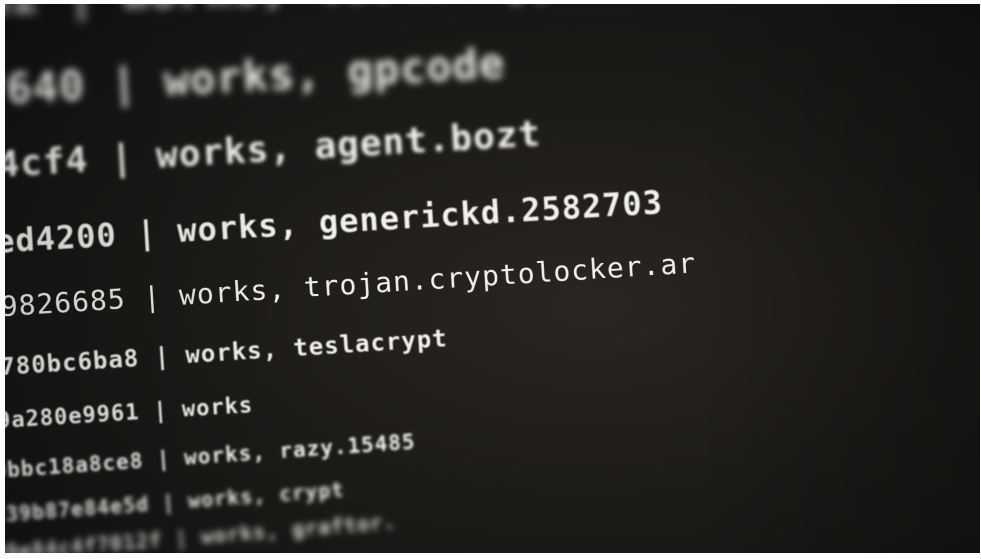 This screenshot has height=559, width=981. What do you see at coordinates (227, 353) in the screenshot?
I see `terminal-line: 1780bc6ba8 | works, teslacrypt` at bounding box center [227, 353].